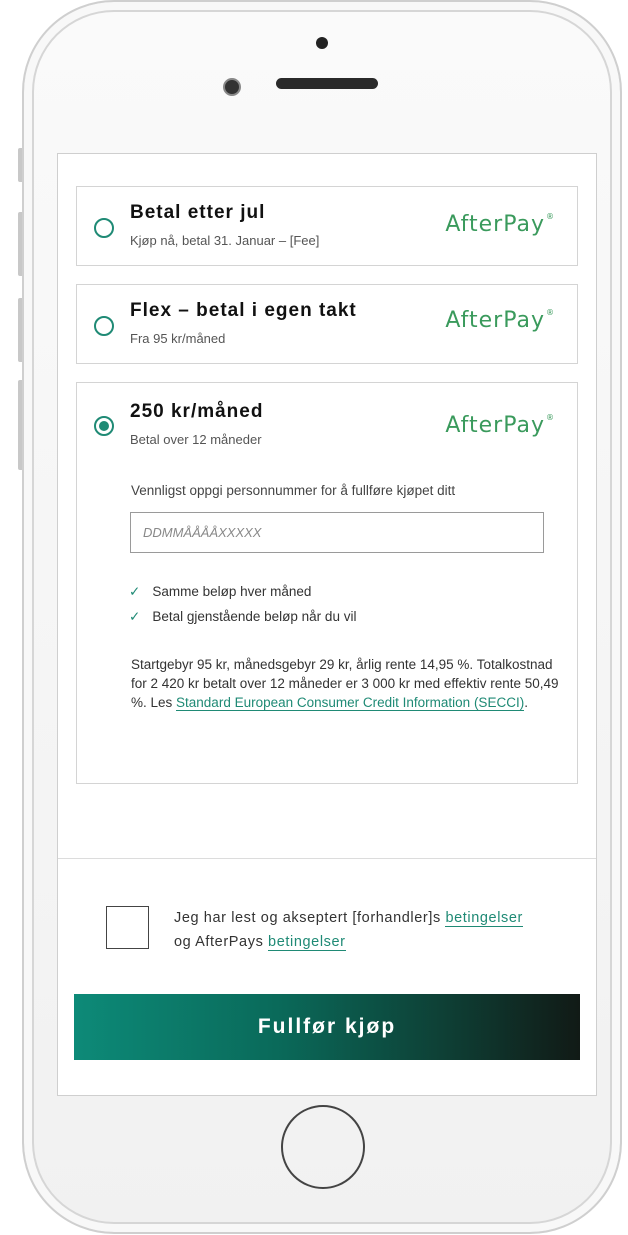 The image size is (628, 1235). I want to click on option-subtitle: Kjøp nå, betal 31. Januar – [Fee], so click(225, 240).